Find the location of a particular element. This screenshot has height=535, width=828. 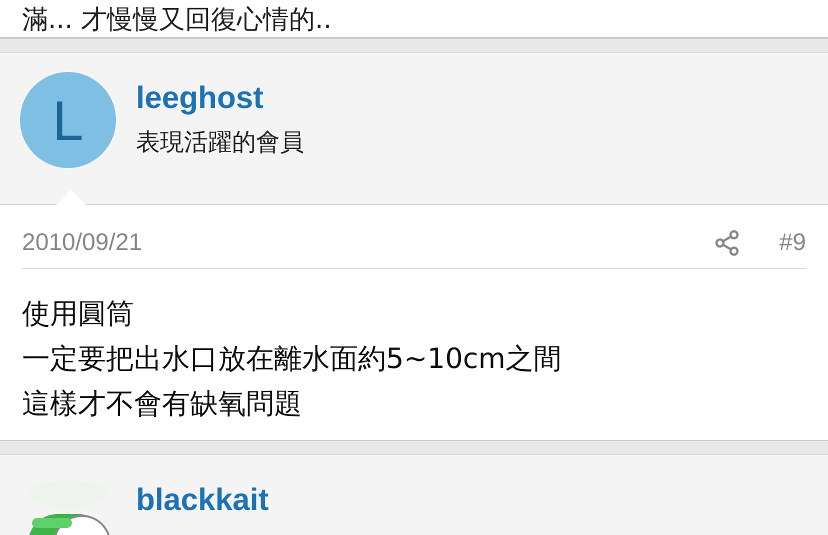

post-text: 滿... 才慢慢又回復心情的.. is located at coordinates (177, 20).